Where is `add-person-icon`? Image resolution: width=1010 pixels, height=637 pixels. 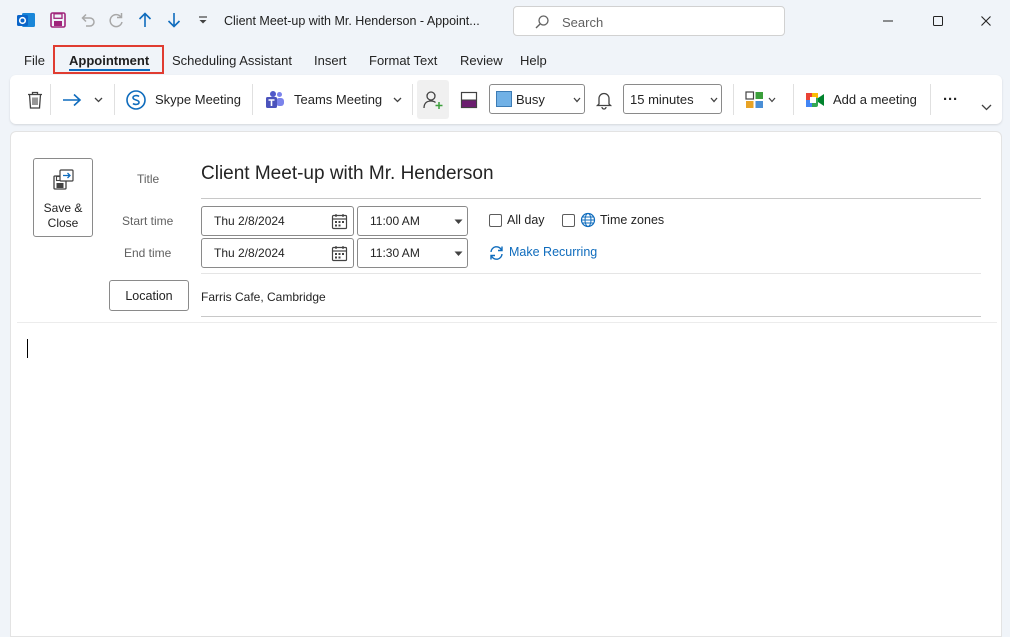
add-person-icon is located at coordinates (433, 100).